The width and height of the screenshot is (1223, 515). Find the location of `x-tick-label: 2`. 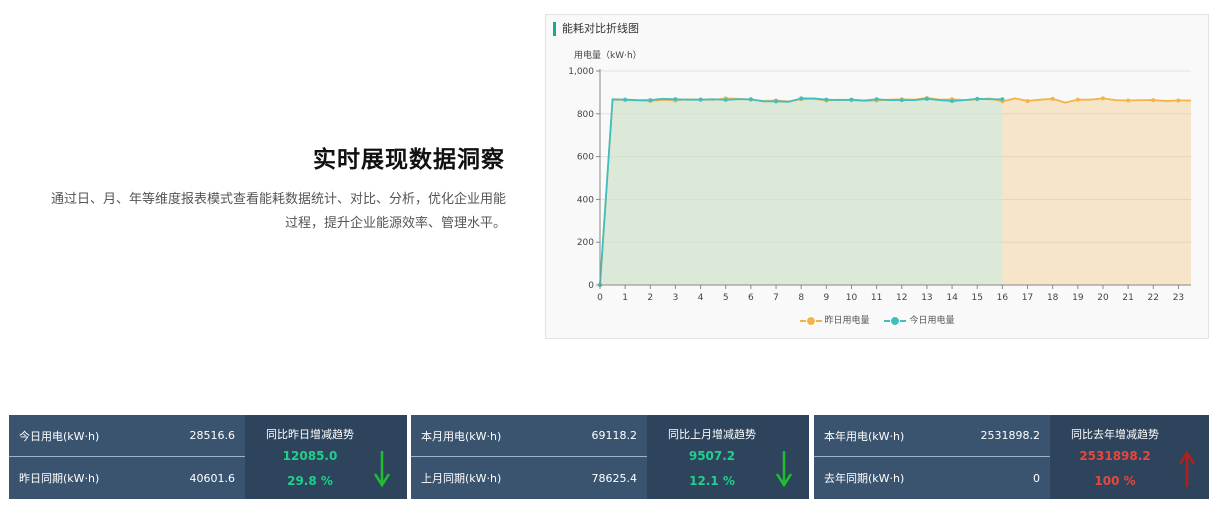

x-tick-label: 2 is located at coordinates (650, 298).